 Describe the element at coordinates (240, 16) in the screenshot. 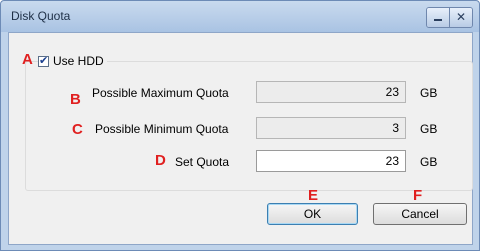

I see `title-bar: Disk Quota ✕` at that location.